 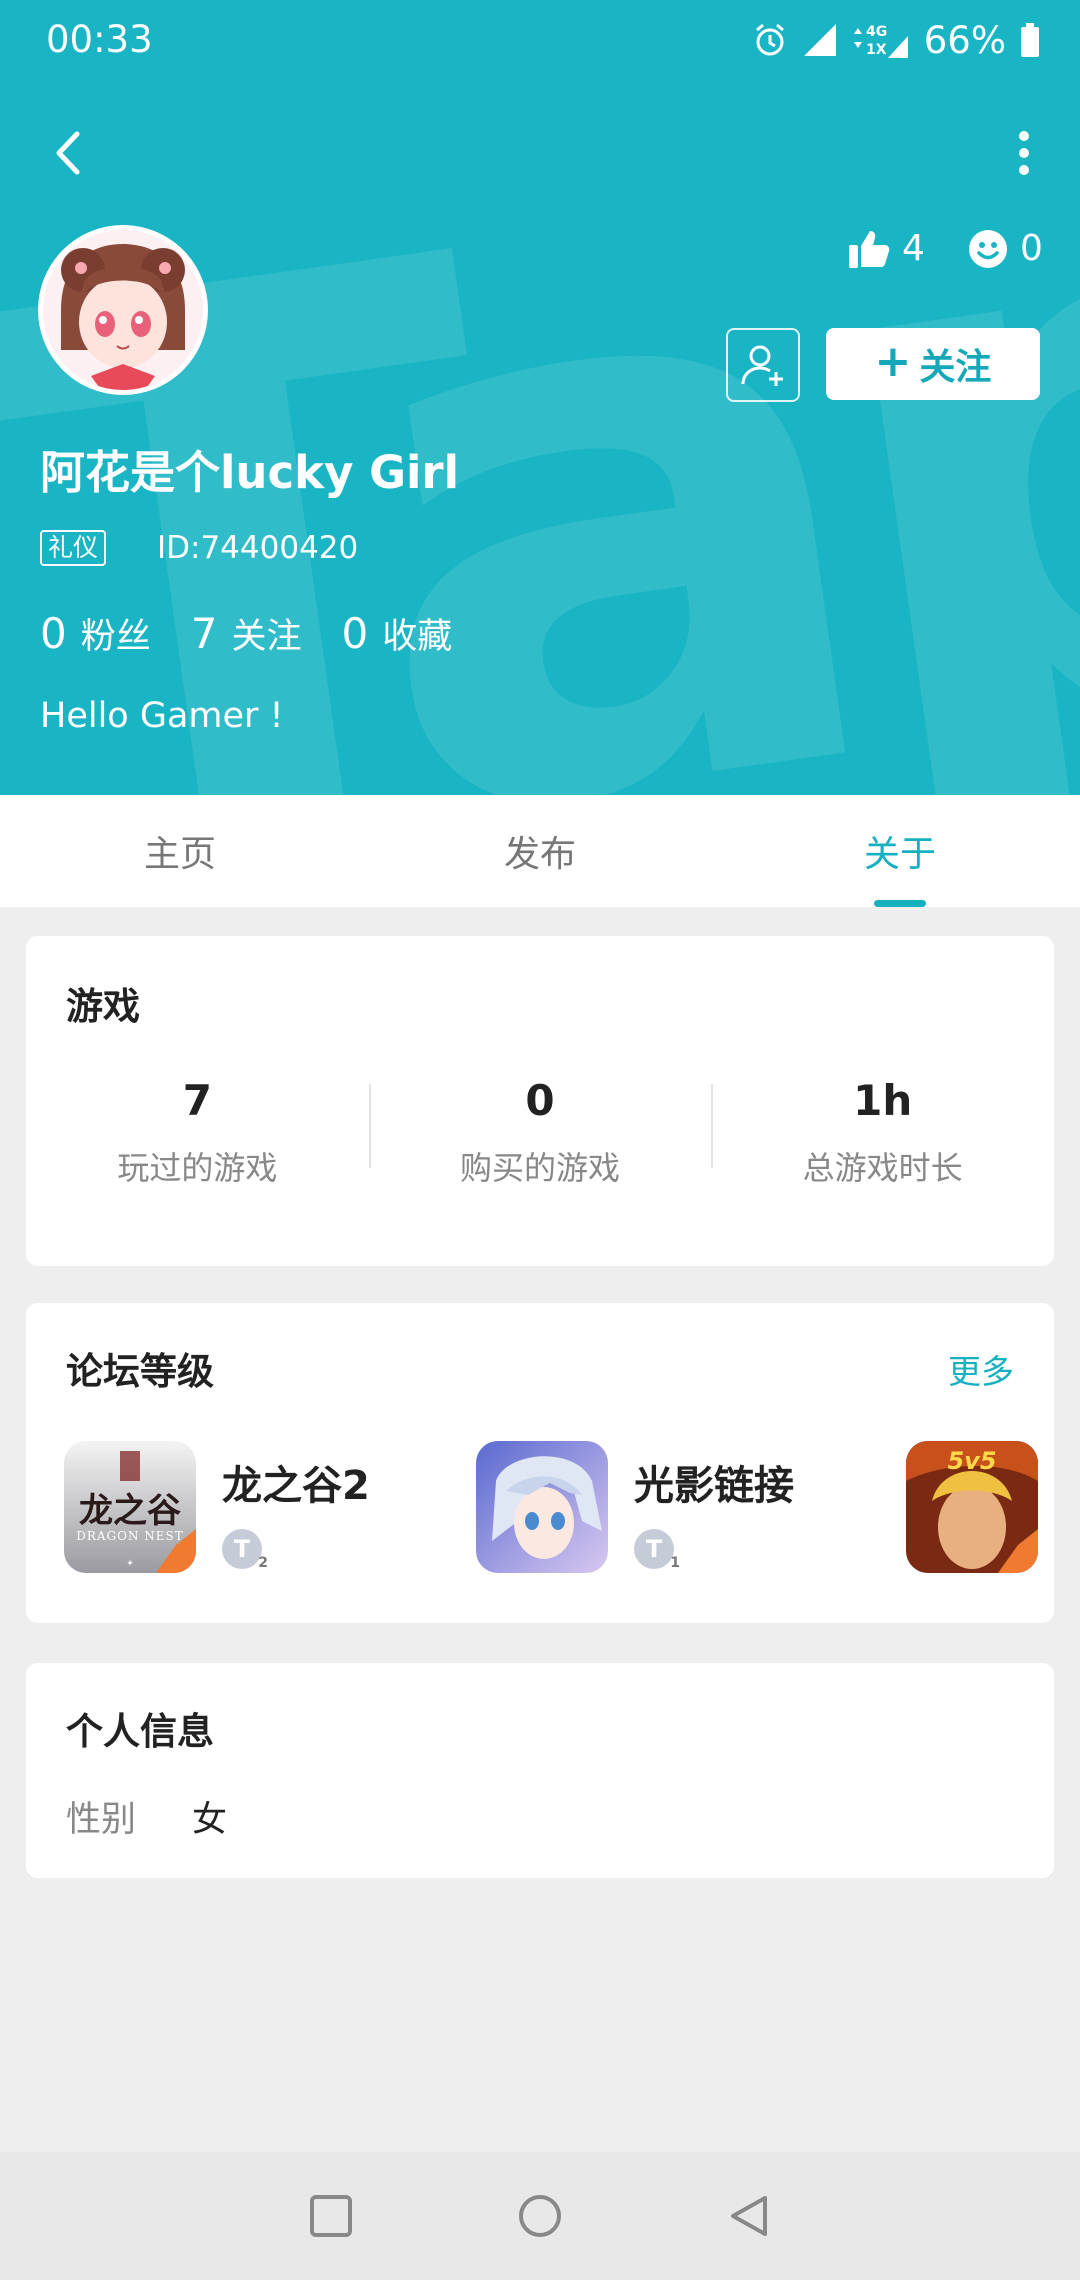 I want to click on tab-about: 关于, so click(x=900, y=851).